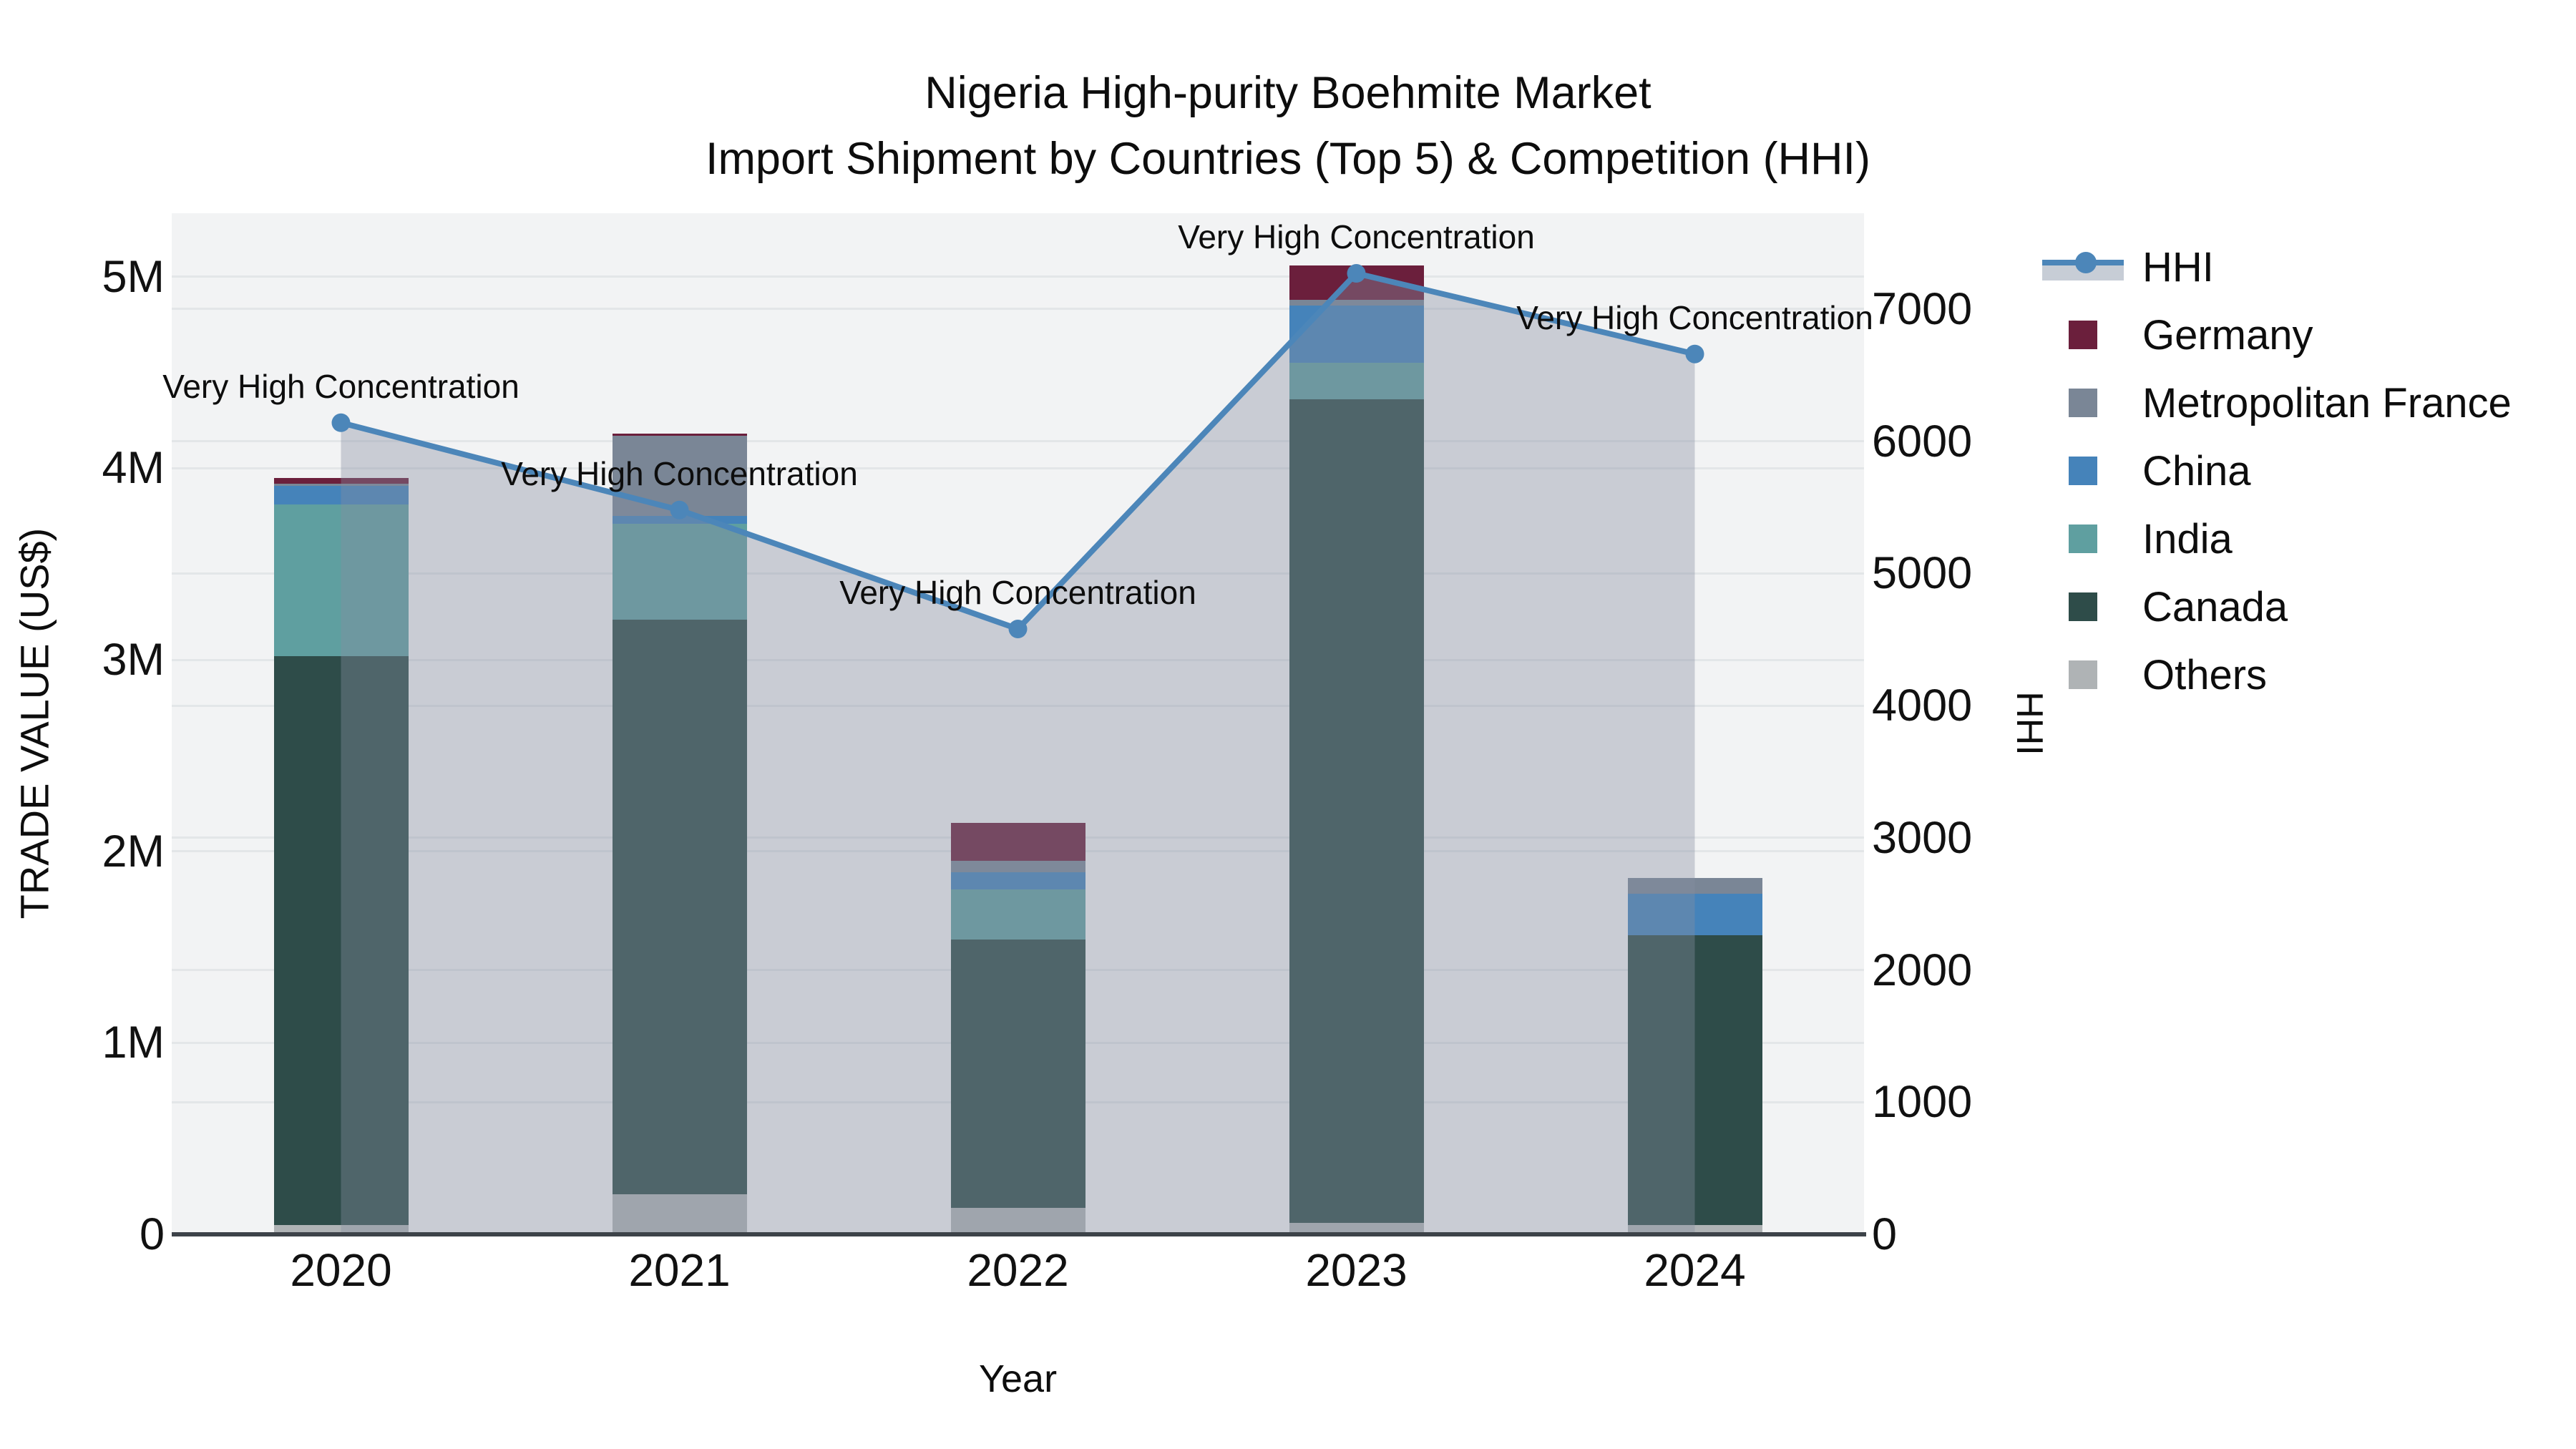 This screenshot has width=2576, height=1449. Describe the element at coordinates (2086, 262) in the screenshot. I see `legend-marker-dot-icon` at that location.